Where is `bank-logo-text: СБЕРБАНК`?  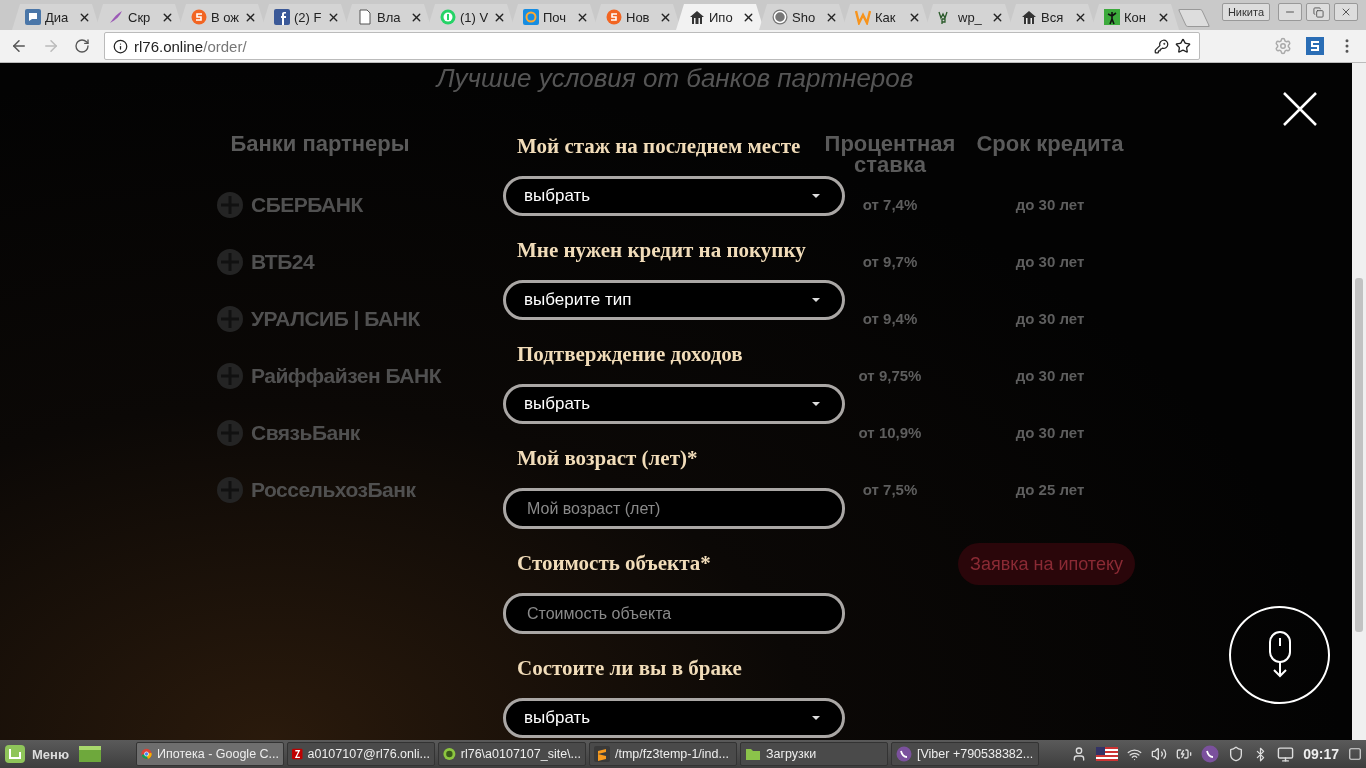
bank-logo-text: СБЕРБАНК is located at coordinates (307, 204).